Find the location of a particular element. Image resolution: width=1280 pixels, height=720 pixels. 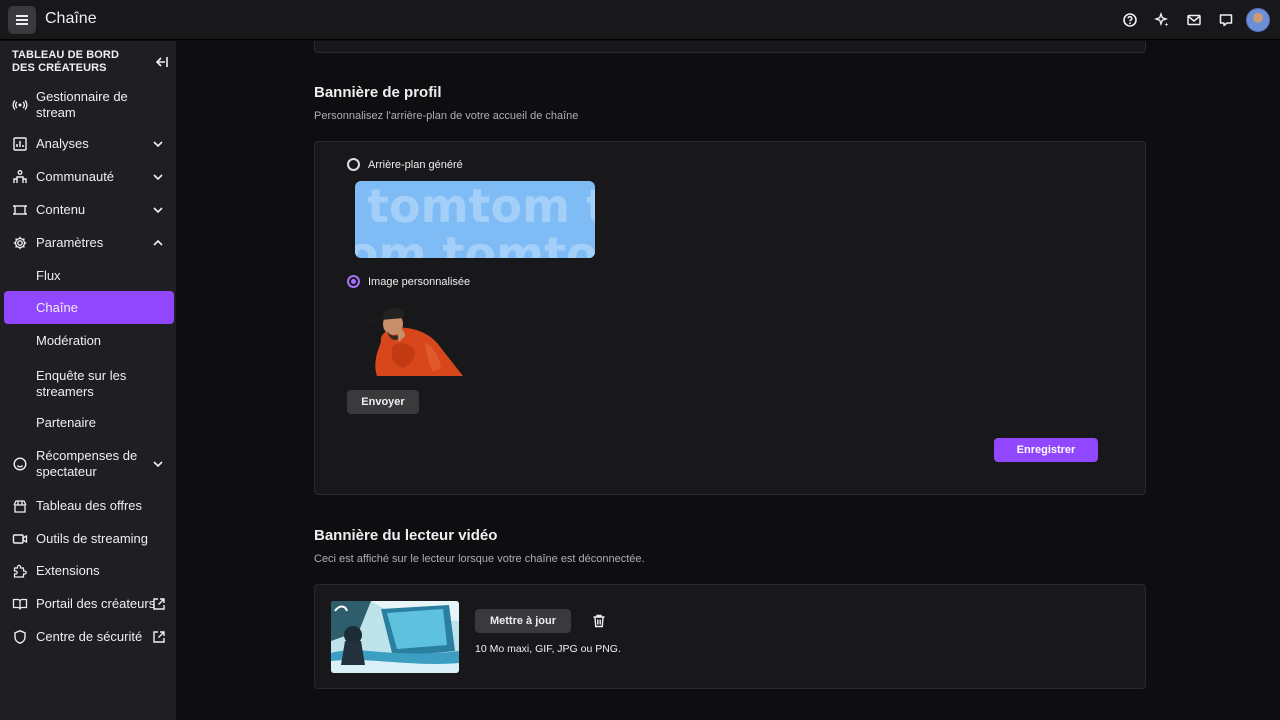

help-button is located at coordinates (1130, 20).